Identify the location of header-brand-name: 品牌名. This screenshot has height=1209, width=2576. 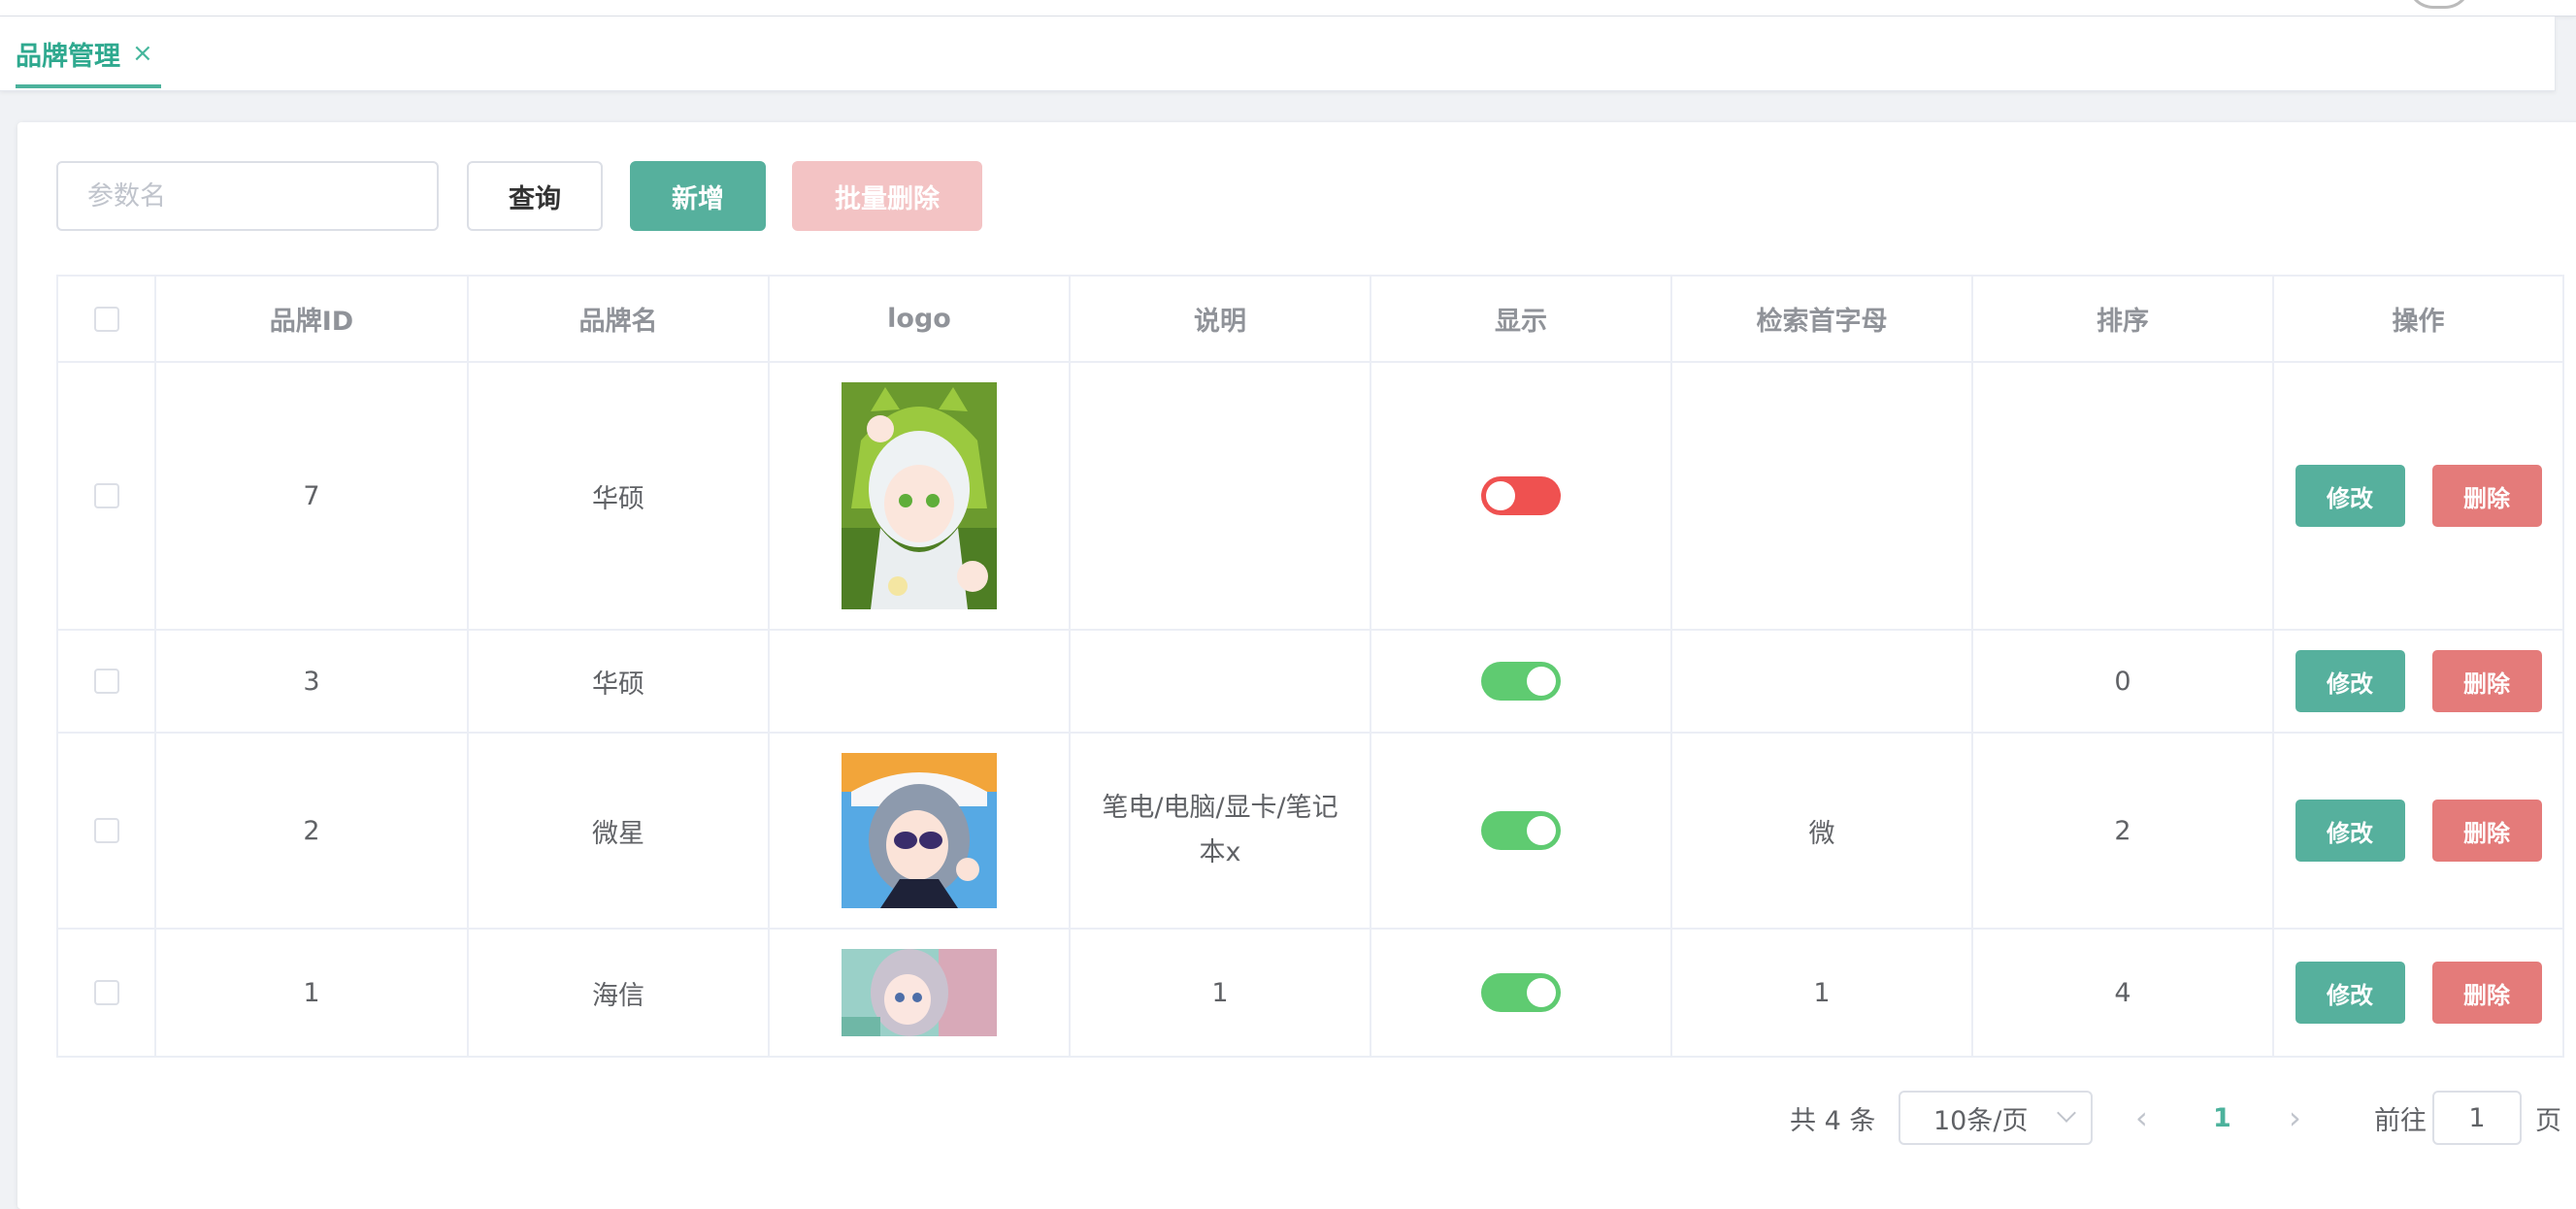
(619, 319).